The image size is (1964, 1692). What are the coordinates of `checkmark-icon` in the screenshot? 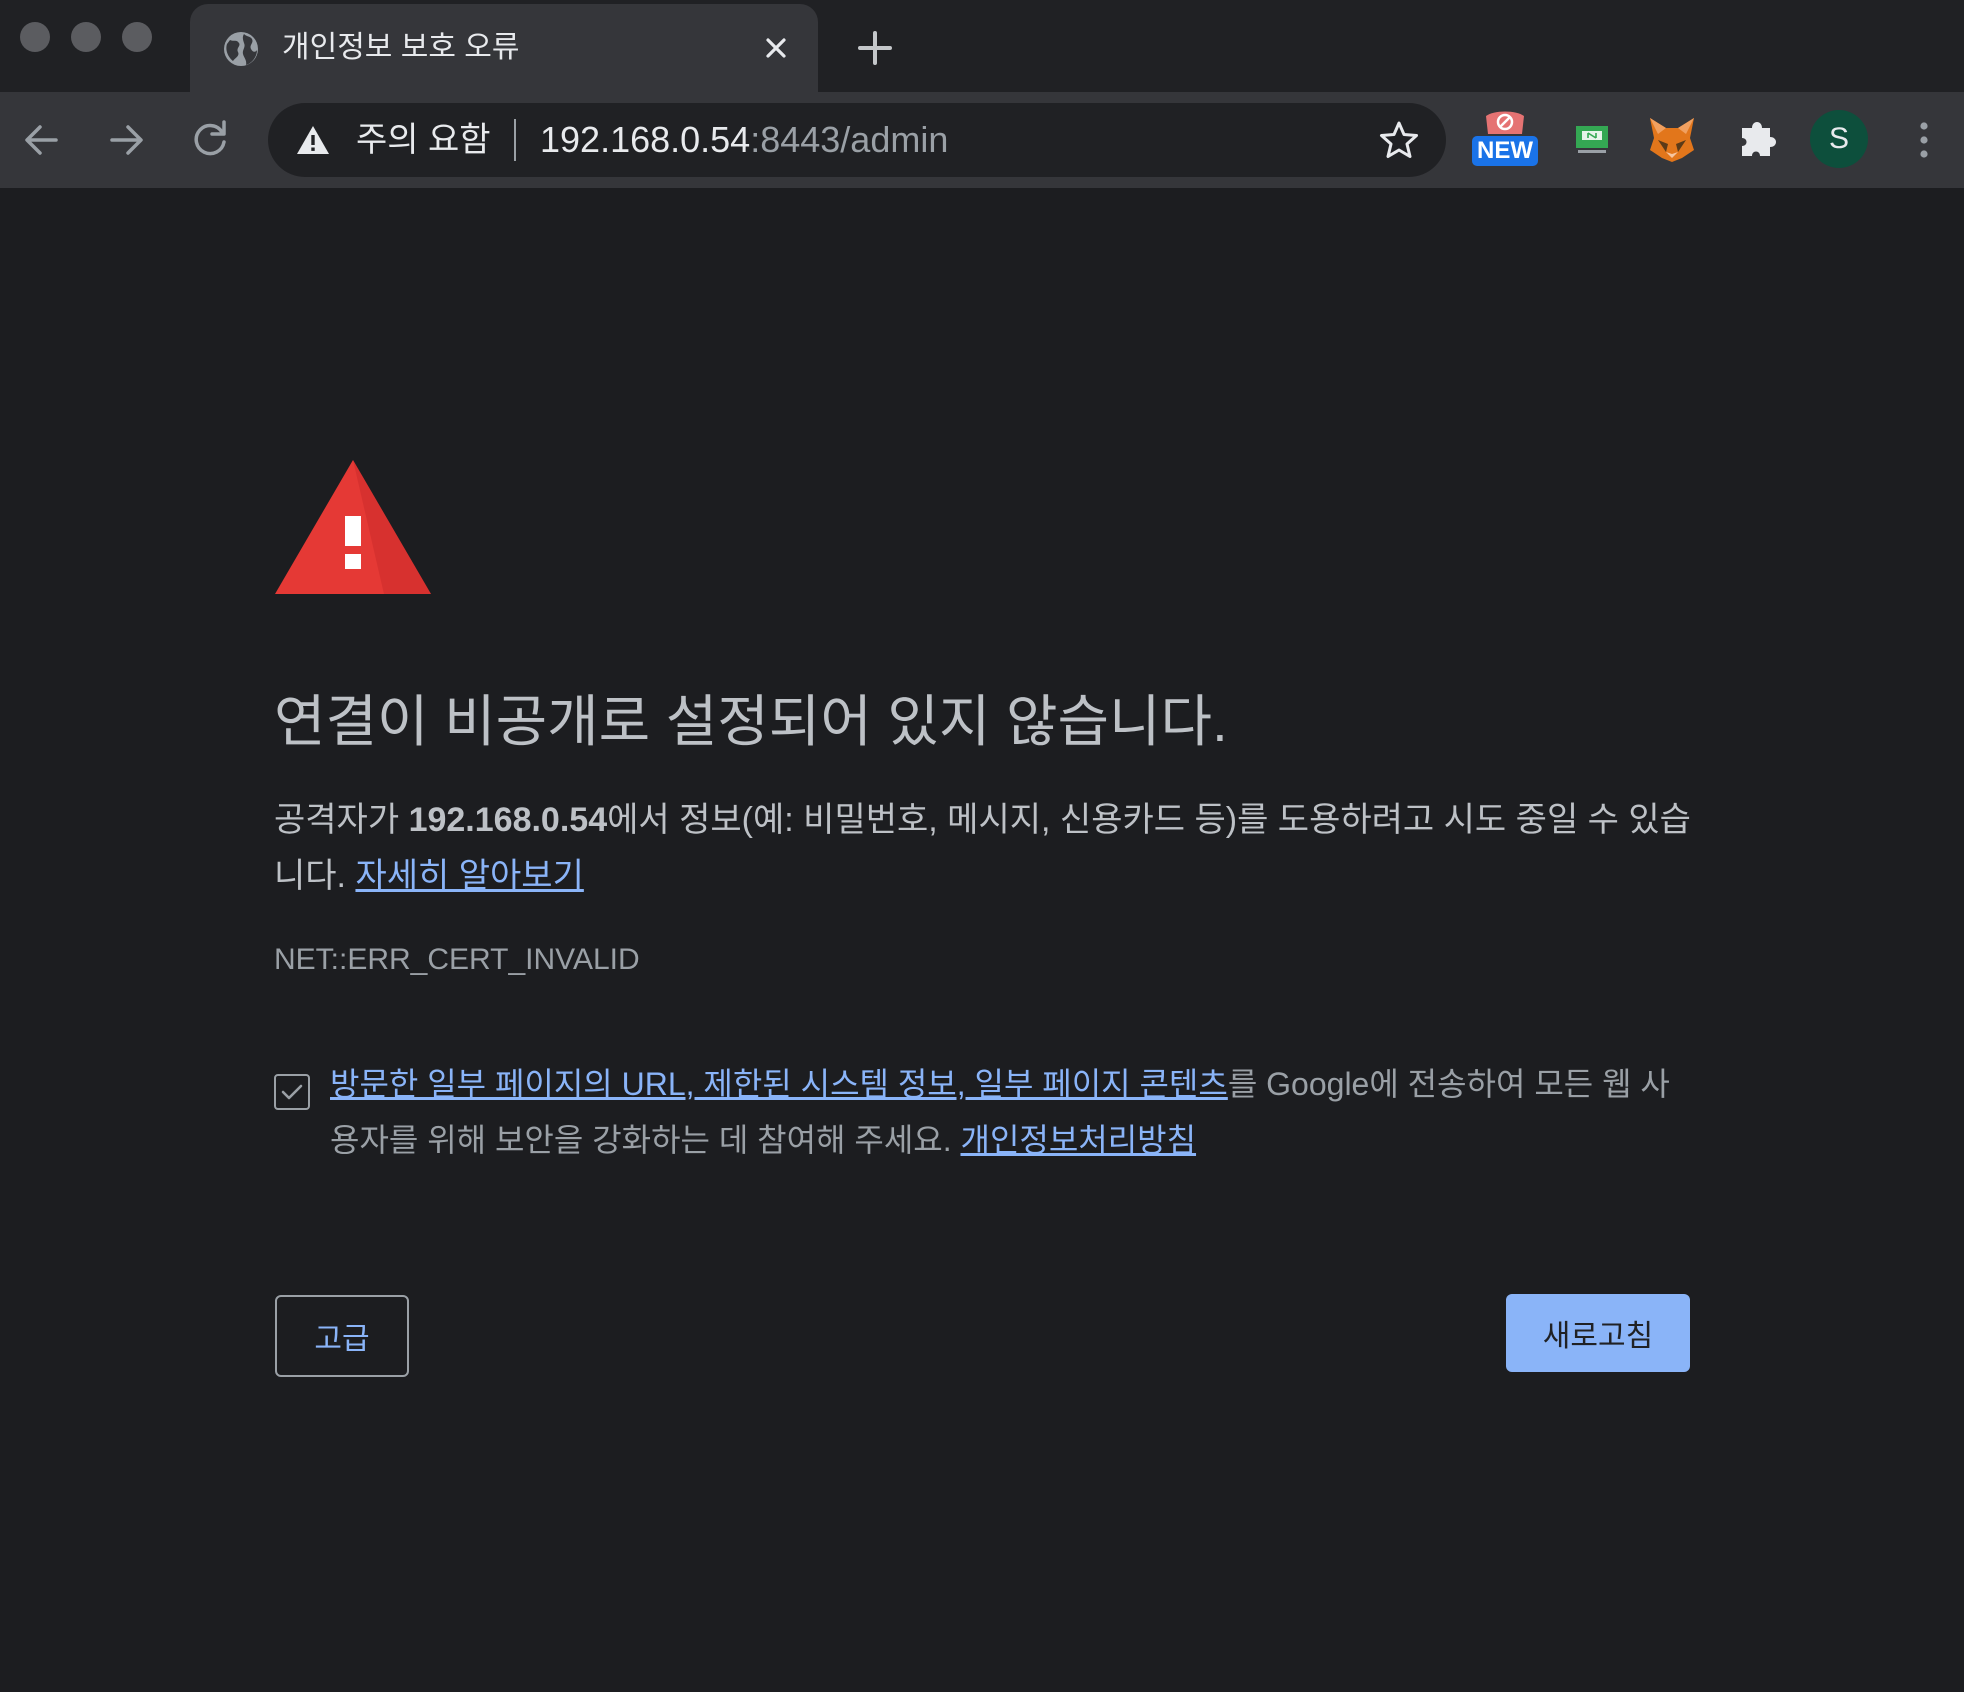 It's located at (292, 1092).